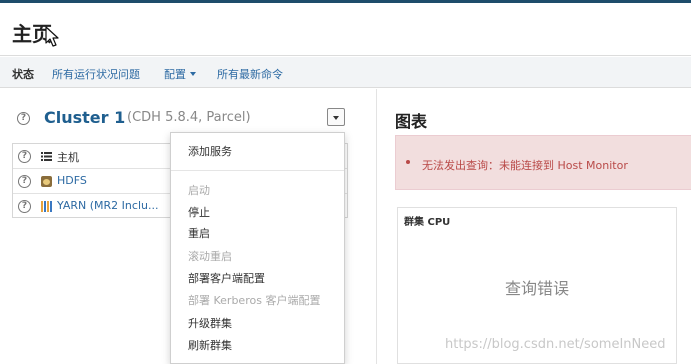  I want to click on mouse-cursor-icon, so click(52, 36).